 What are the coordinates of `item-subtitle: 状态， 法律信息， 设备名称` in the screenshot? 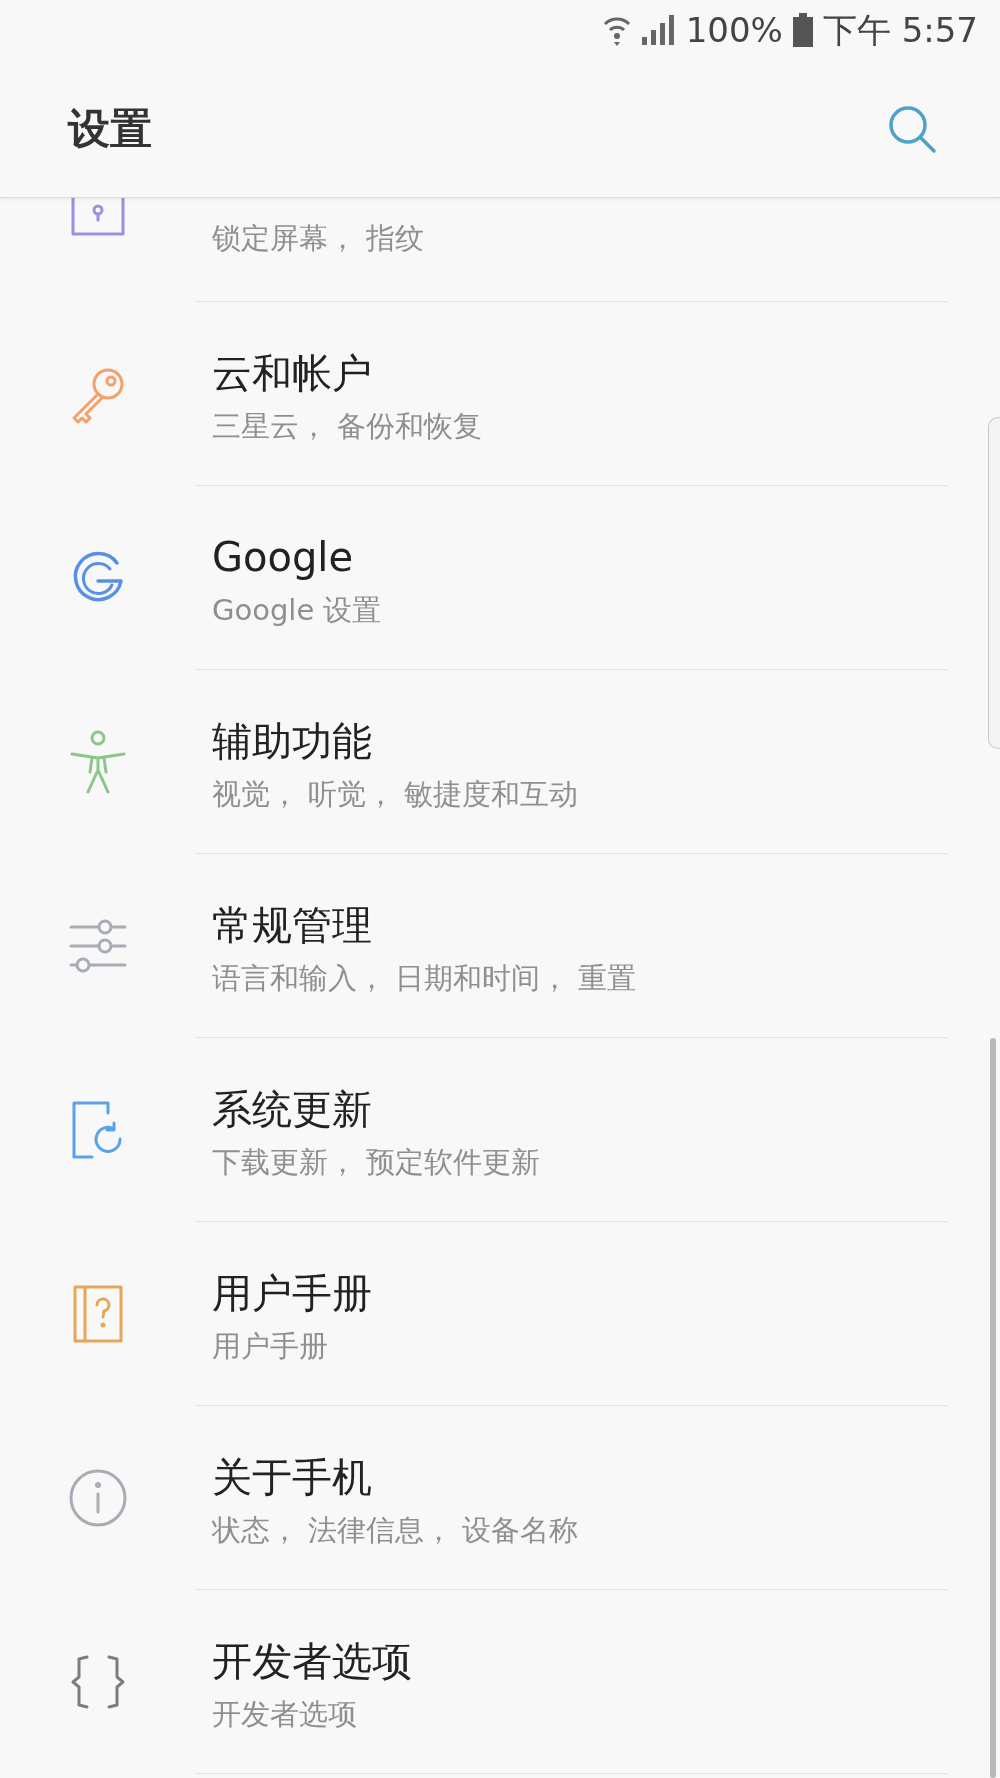 It's located at (396, 1530).